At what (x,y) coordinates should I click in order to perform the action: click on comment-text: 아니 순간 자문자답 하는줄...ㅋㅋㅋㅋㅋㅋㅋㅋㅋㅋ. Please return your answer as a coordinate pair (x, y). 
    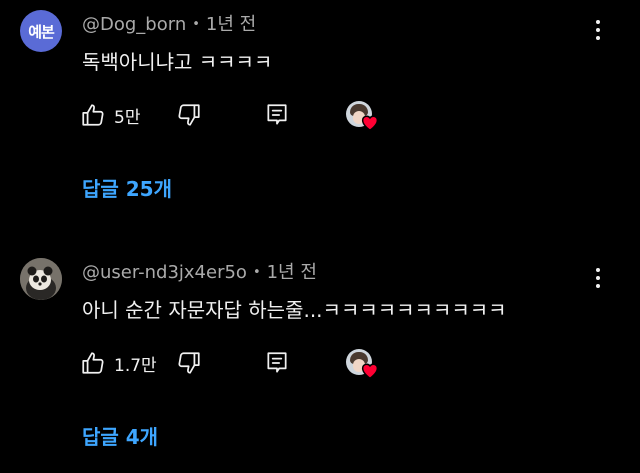
    Looking at the image, I should click on (294, 310).